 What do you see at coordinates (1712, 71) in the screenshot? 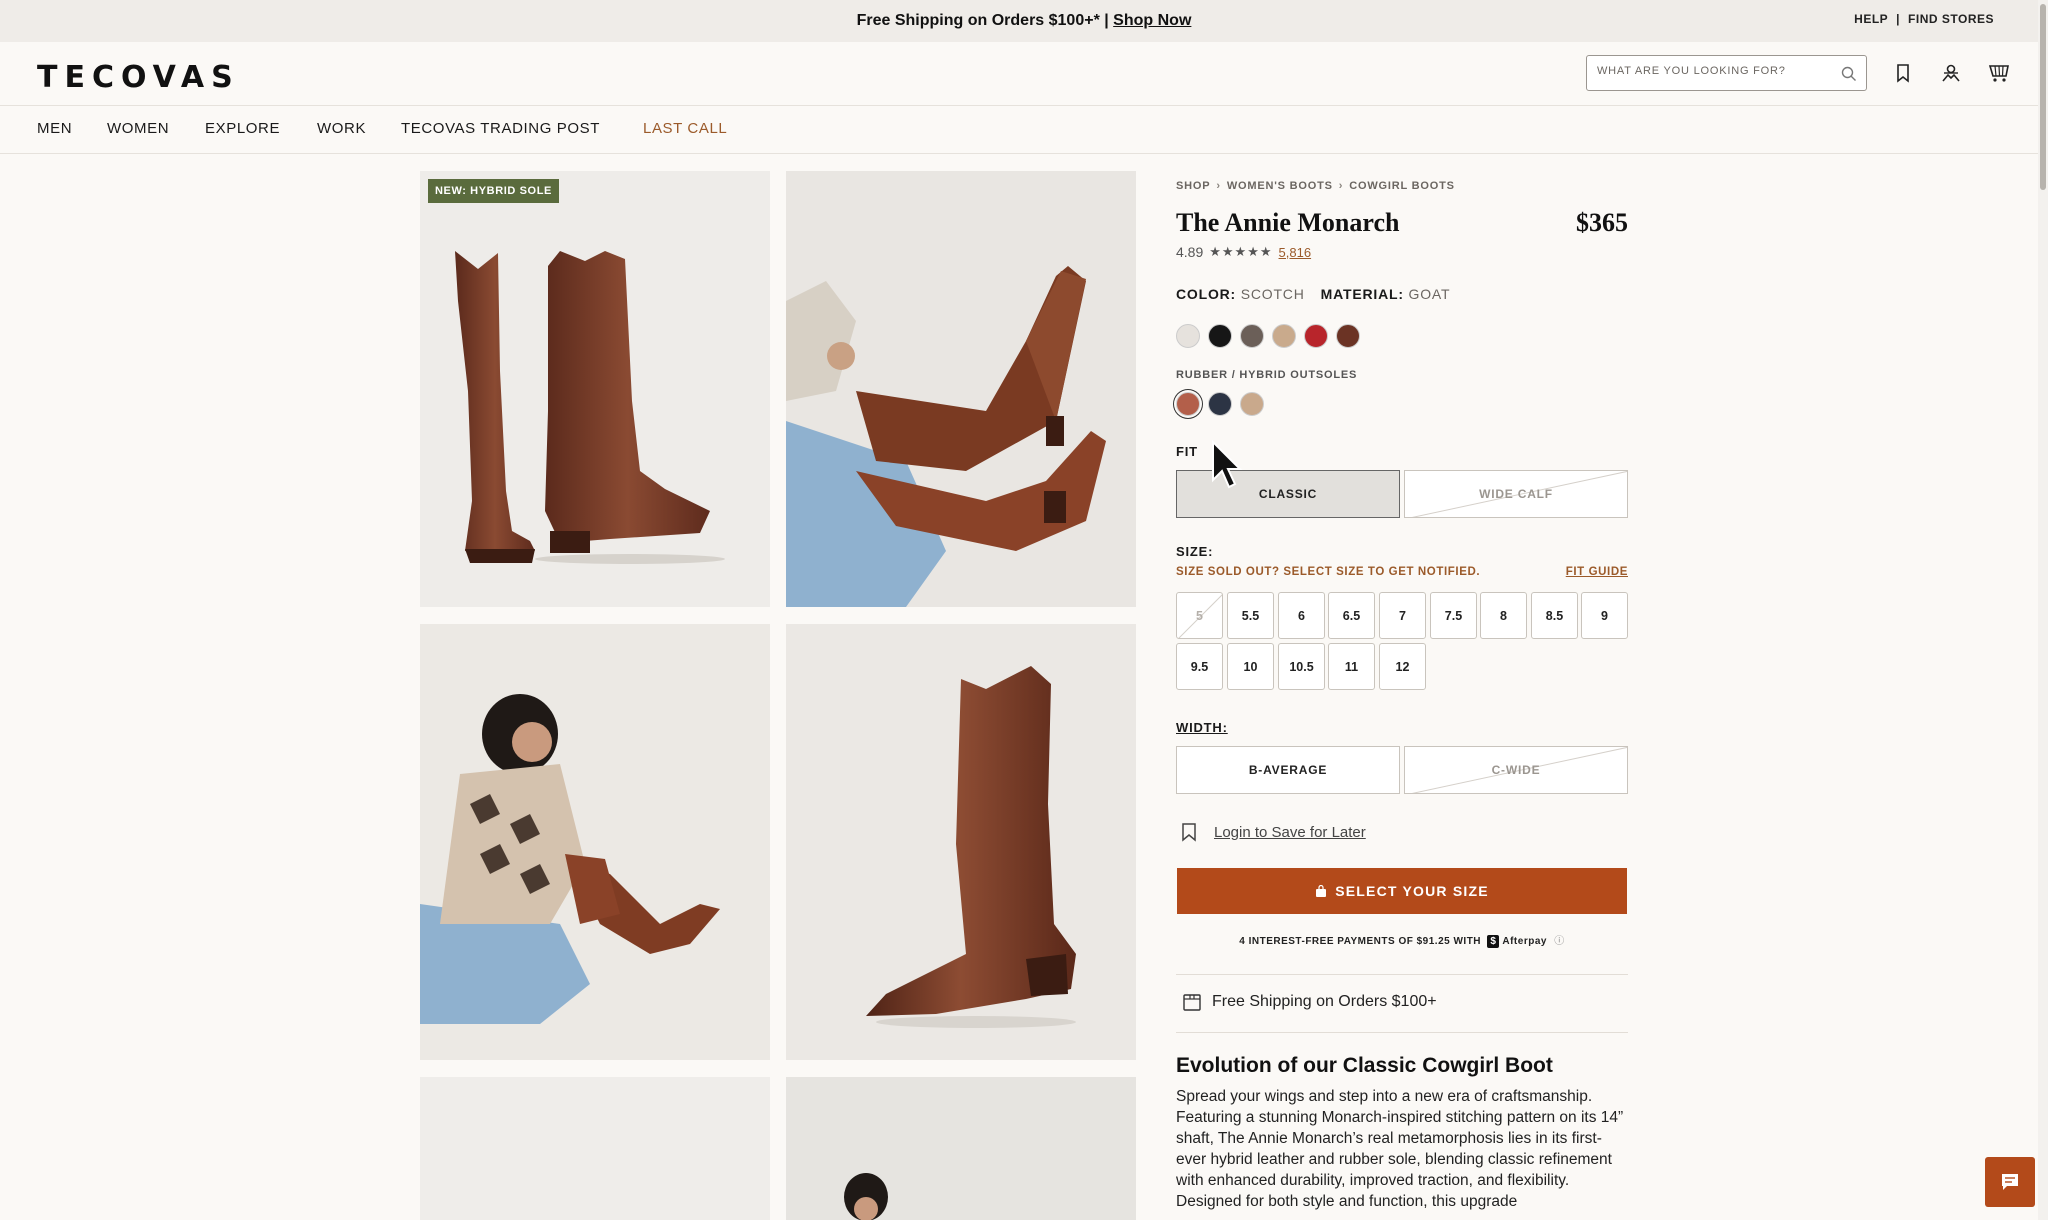
I see `search-input` at bounding box center [1712, 71].